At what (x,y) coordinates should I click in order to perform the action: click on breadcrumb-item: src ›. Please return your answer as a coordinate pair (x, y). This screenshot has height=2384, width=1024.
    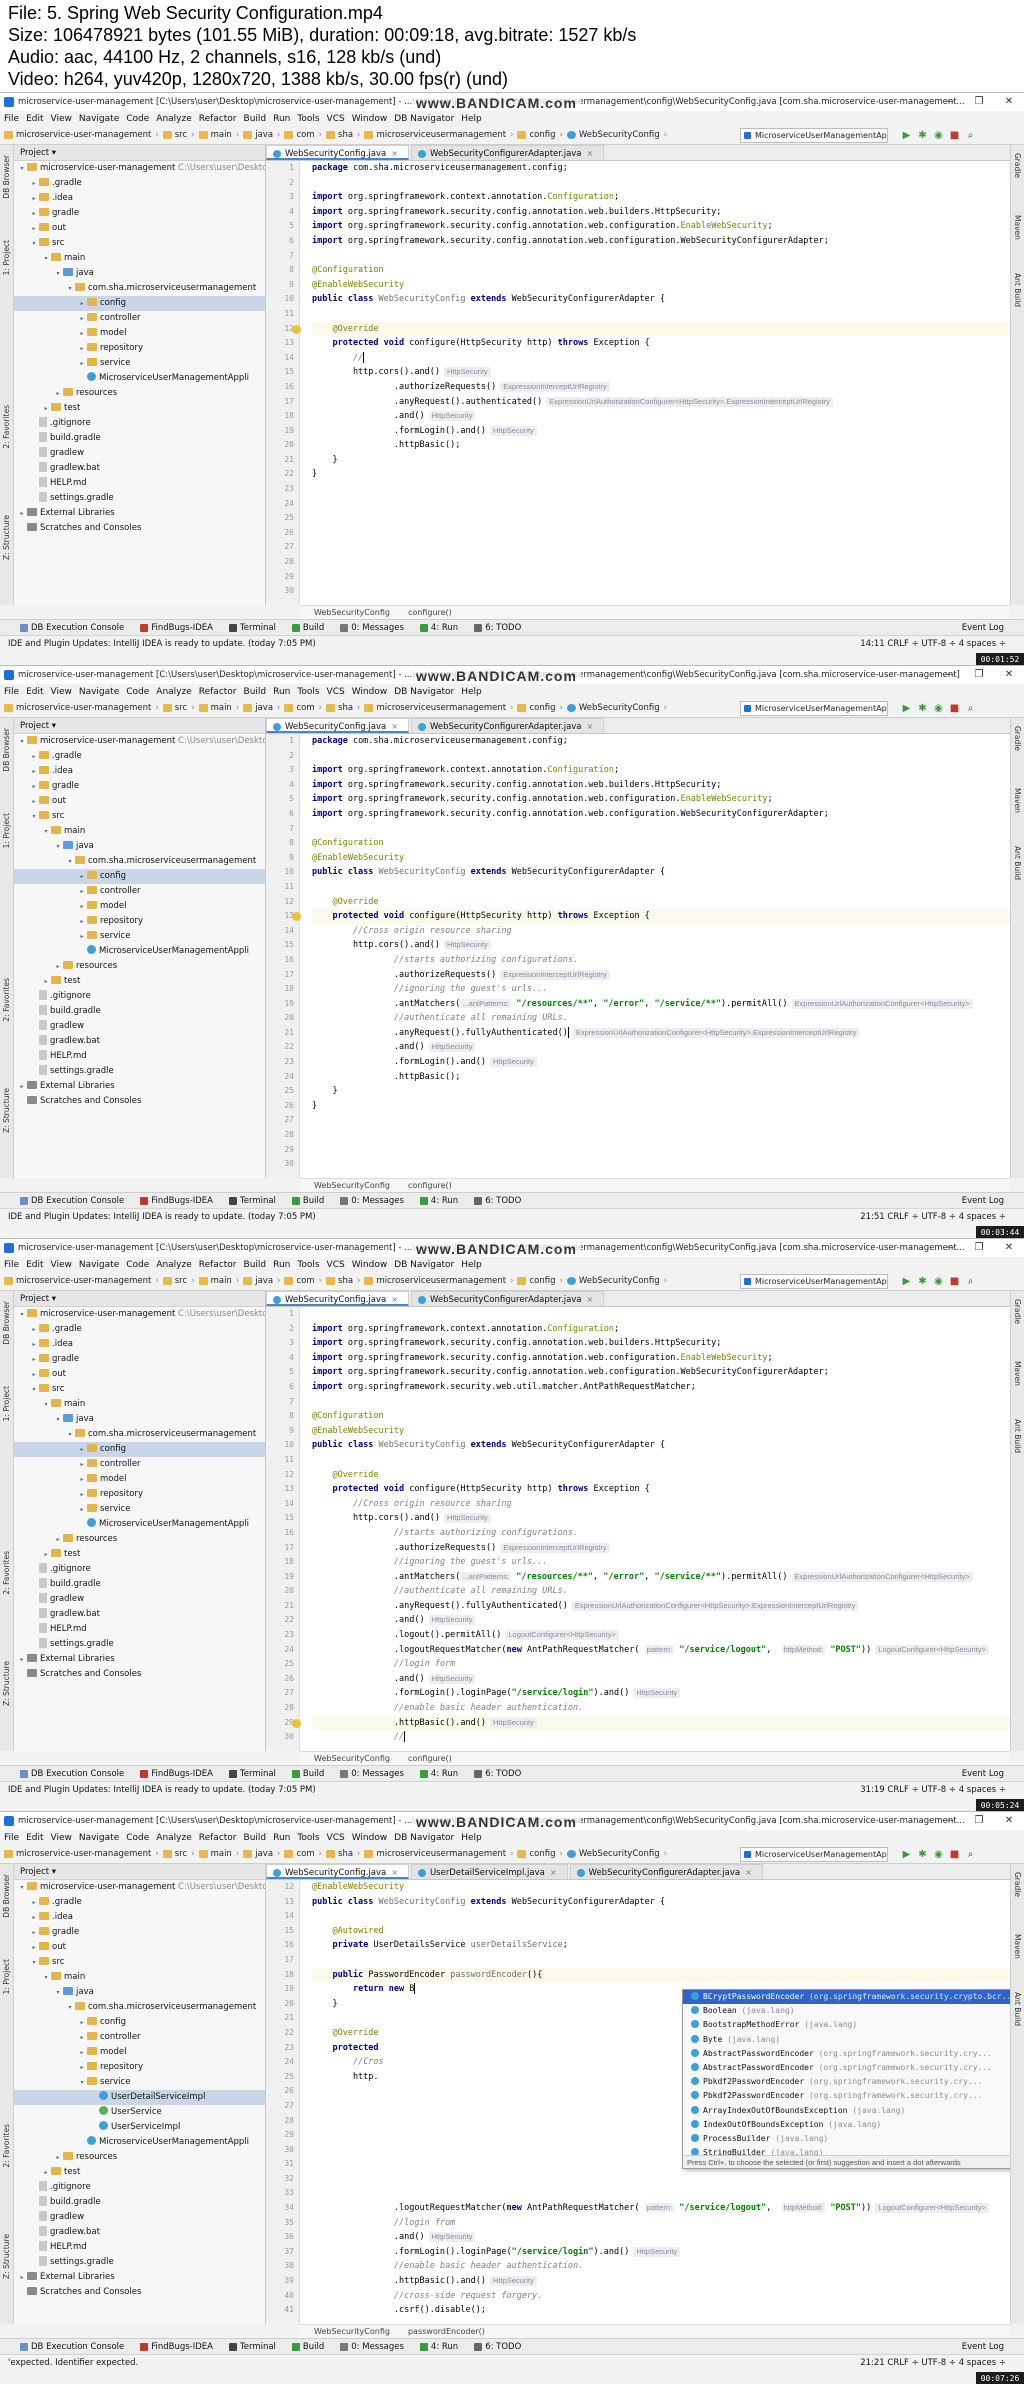
    Looking at the image, I should click on (178, 1281).